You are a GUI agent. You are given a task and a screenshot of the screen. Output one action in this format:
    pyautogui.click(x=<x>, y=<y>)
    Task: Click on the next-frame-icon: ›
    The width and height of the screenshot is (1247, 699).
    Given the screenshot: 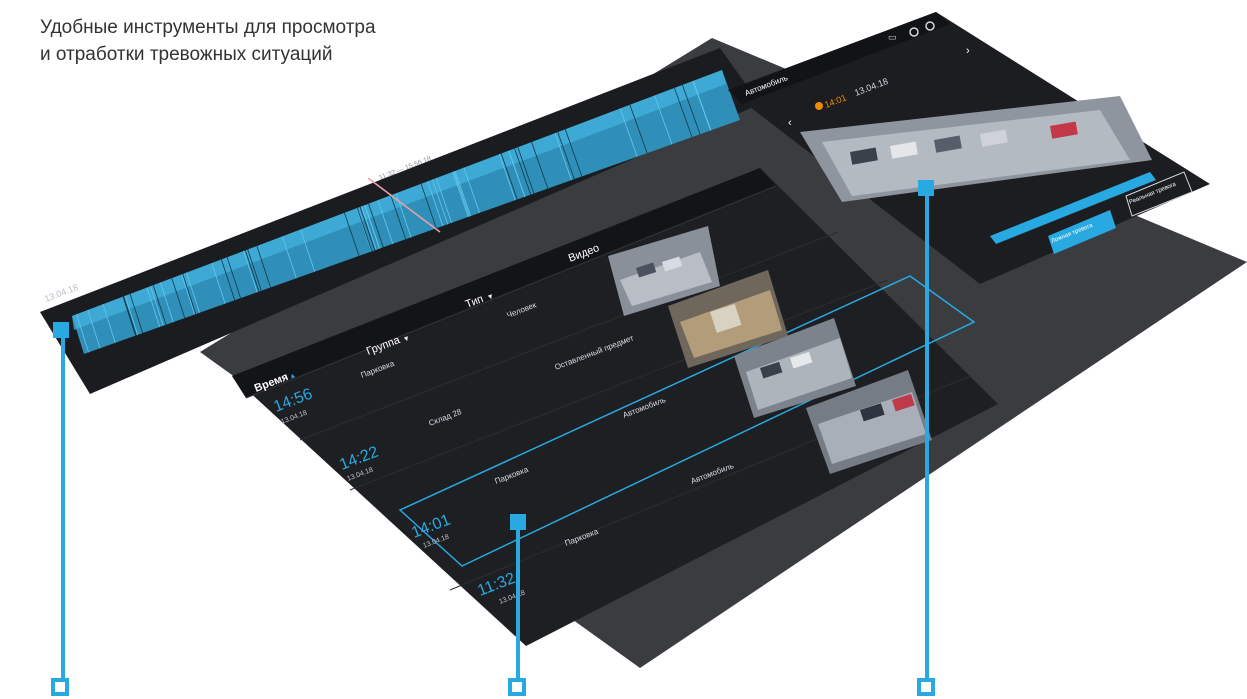 What is the action you would take?
    pyautogui.click(x=968, y=51)
    